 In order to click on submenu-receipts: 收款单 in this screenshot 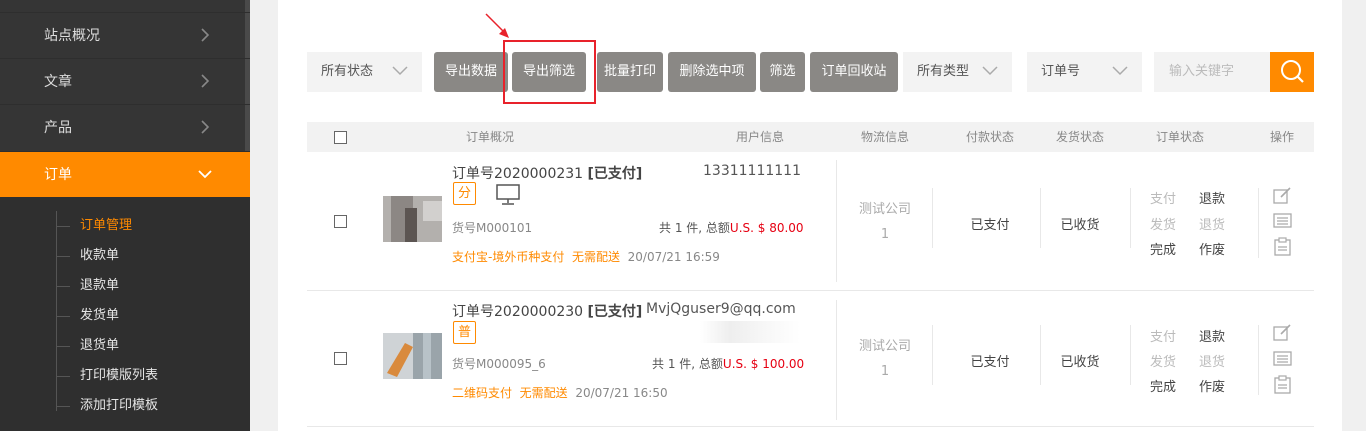, I will do `click(146, 256)`.